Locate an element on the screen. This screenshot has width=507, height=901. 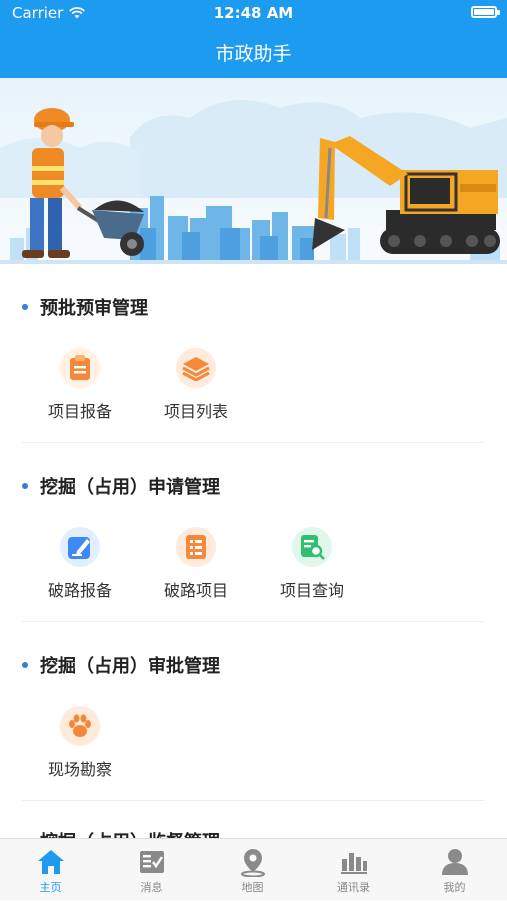
page-title: 市政助手 is located at coordinates (253, 53).